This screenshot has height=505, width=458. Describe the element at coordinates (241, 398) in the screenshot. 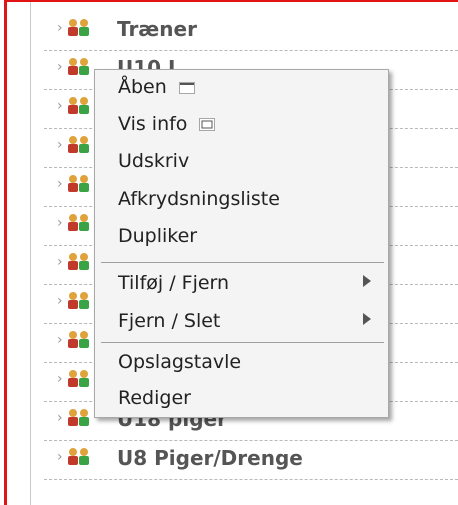

I see `menu-item-edit: Rediger` at that location.